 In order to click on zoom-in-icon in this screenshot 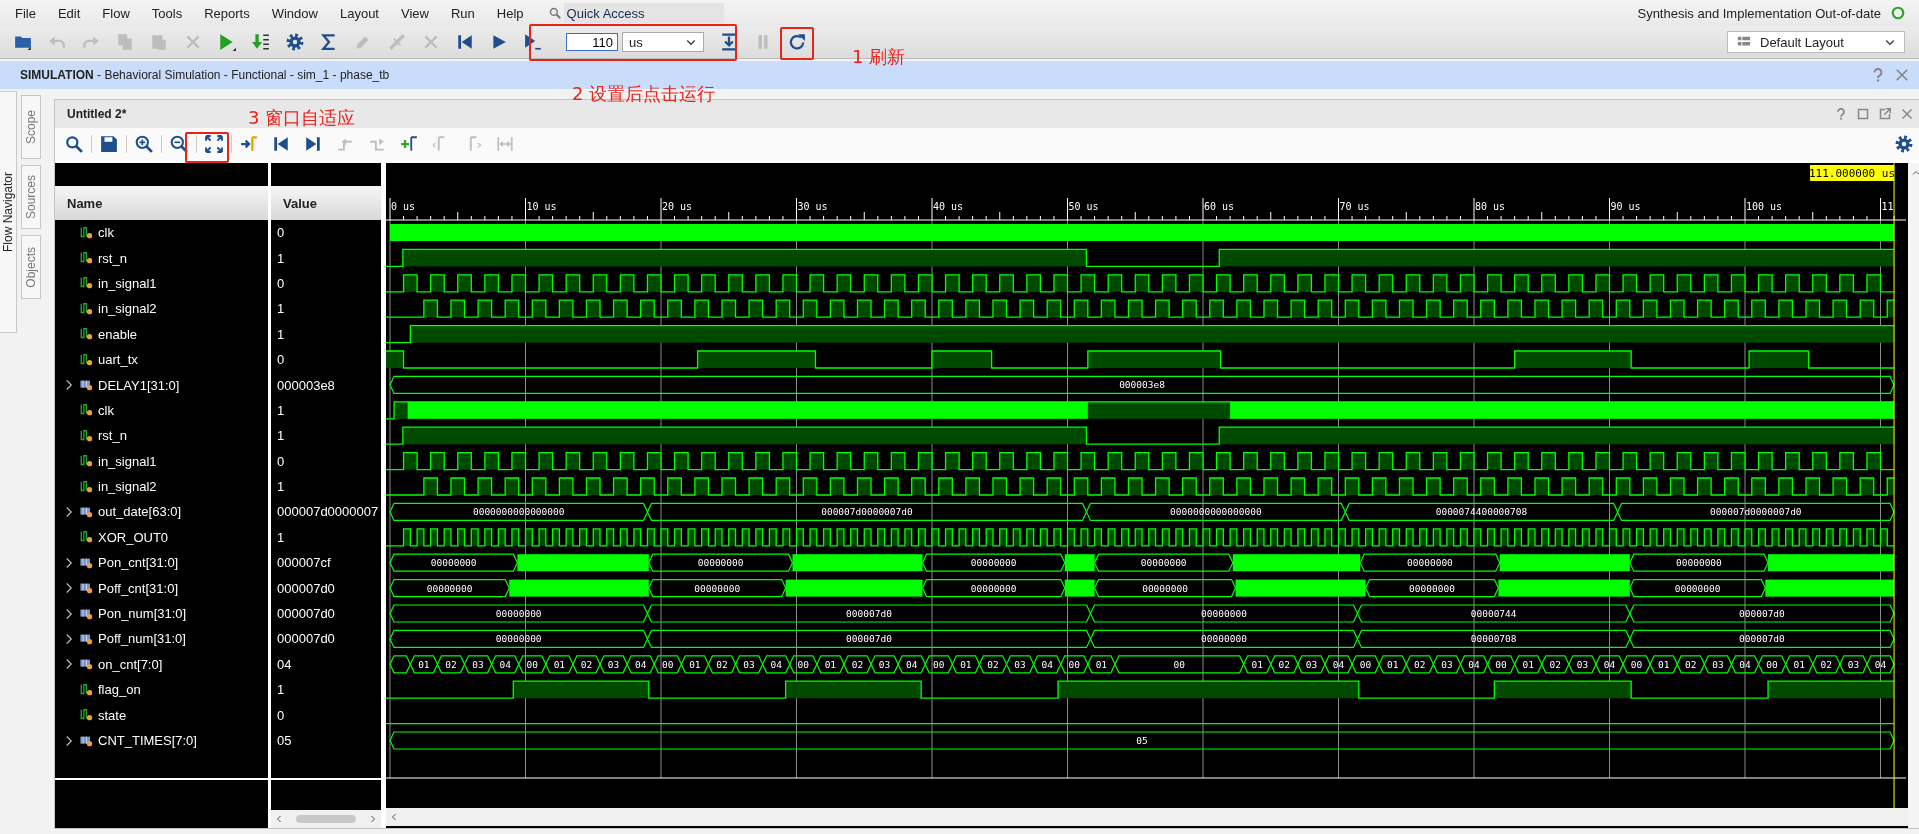, I will do `click(144, 144)`.